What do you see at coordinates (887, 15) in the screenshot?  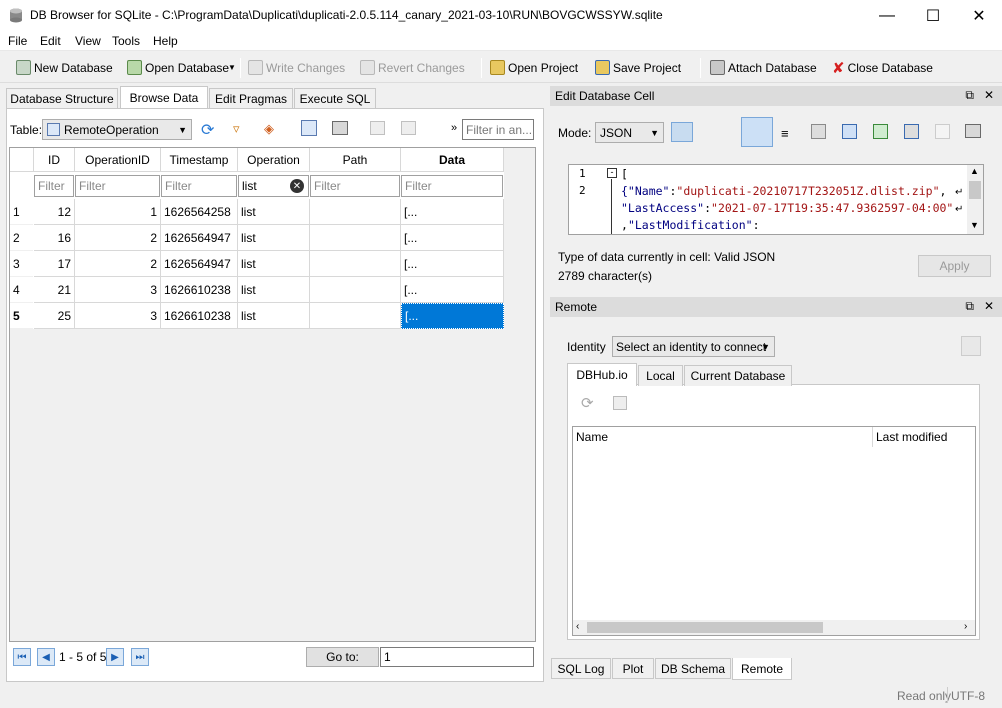 I see `minimize-button: —` at bounding box center [887, 15].